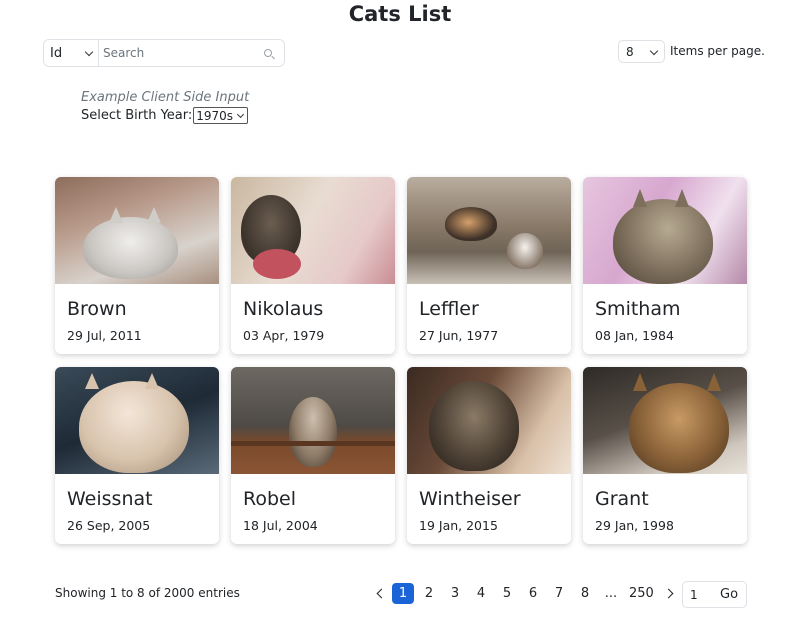 This screenshot has height=635, width=800. Describe the element at coordinates (696, 594) in the screenshot. I see `goto-page-input` at that location.